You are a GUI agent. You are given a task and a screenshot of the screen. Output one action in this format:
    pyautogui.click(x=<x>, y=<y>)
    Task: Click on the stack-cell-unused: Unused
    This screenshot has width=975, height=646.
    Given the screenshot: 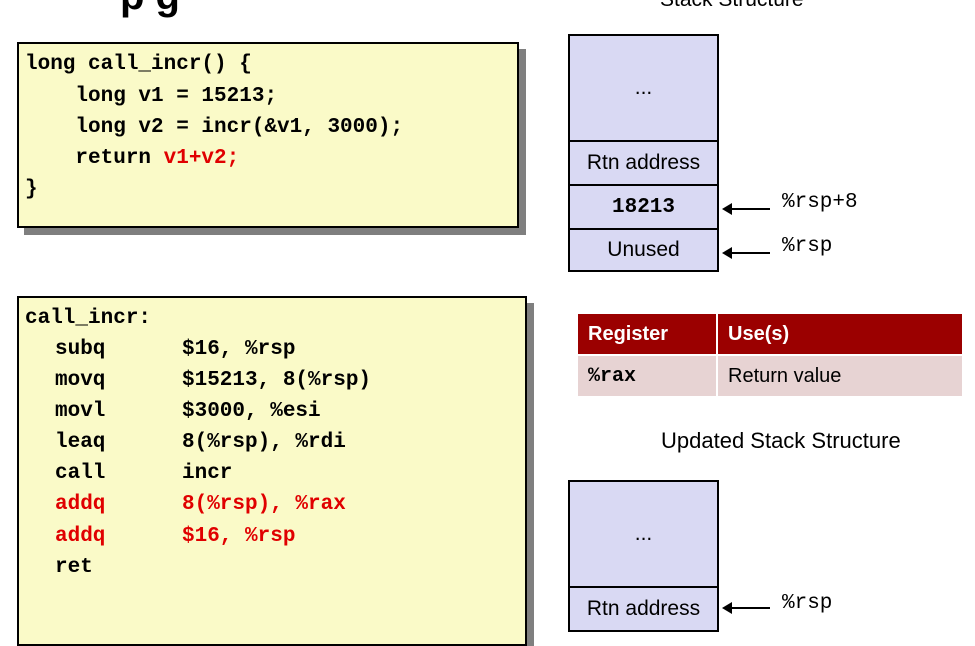 What is the action you would take?
    pyautogui.click(x=643, y=249)
    